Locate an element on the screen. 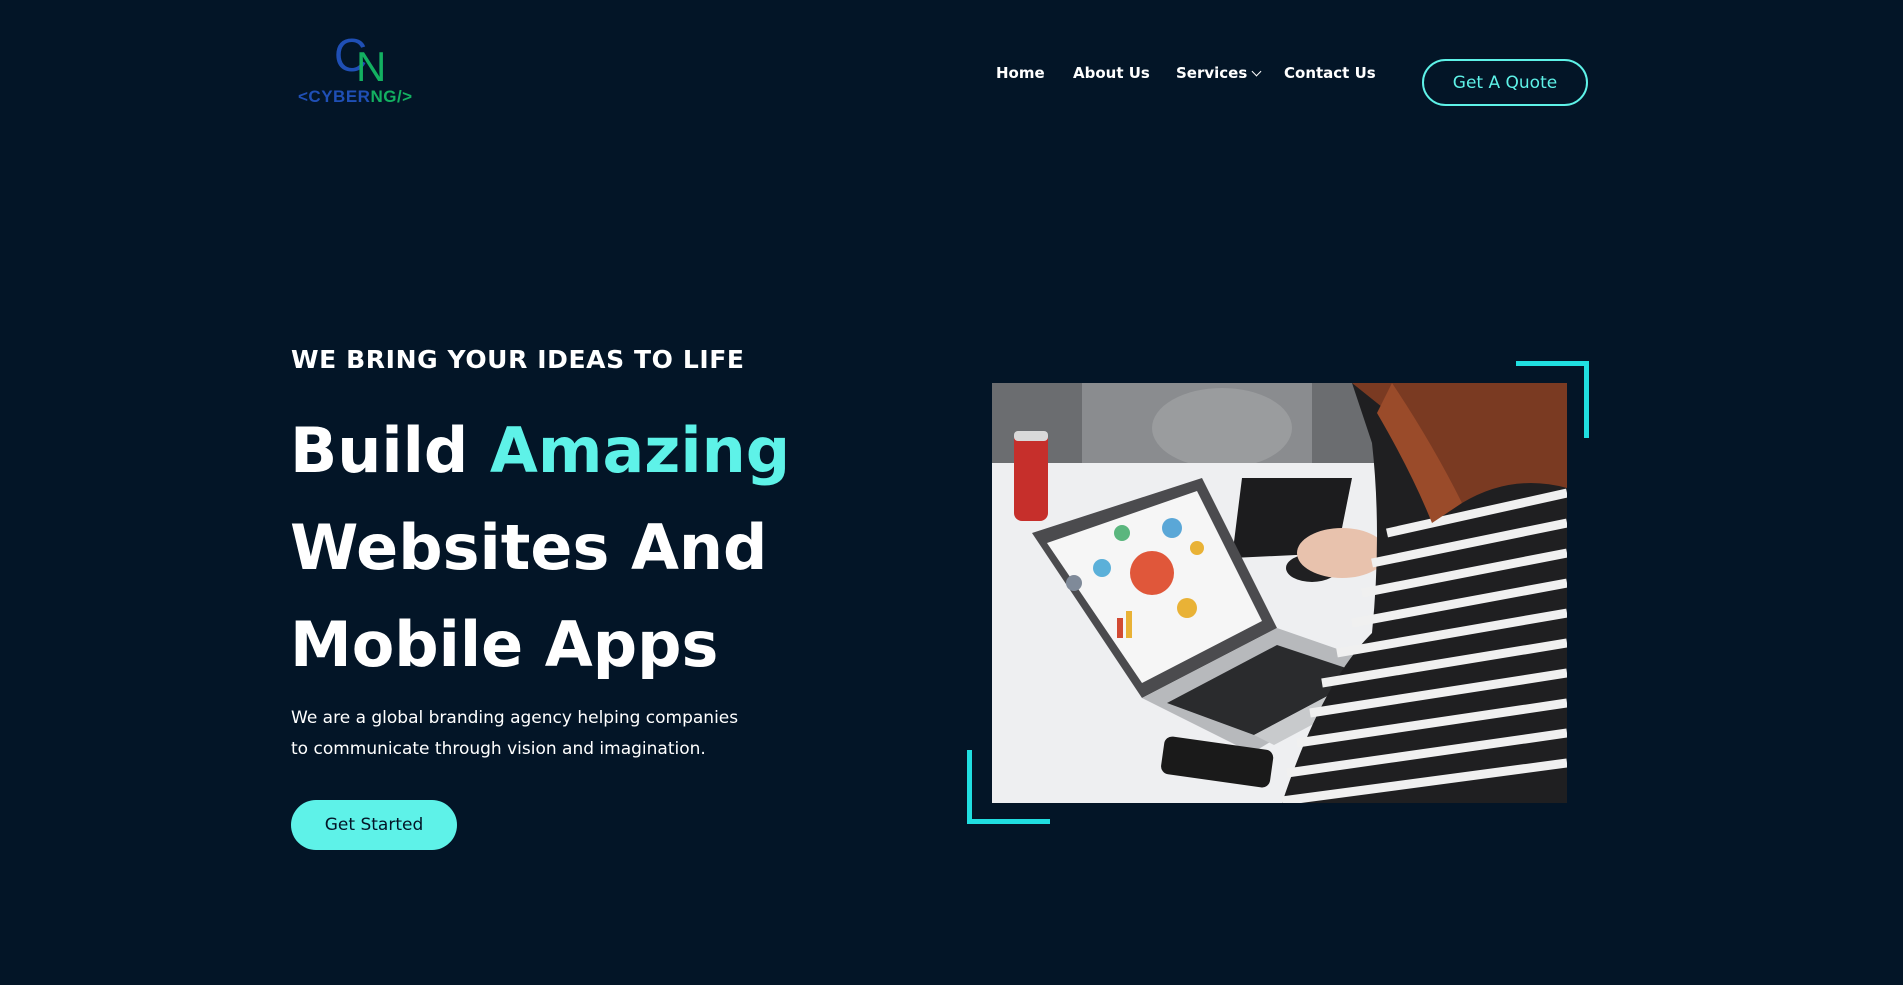 This screenshot has width=1903, height=985. logo-wordmark-cyber: <CYBER is located at coordinates (334, 96).